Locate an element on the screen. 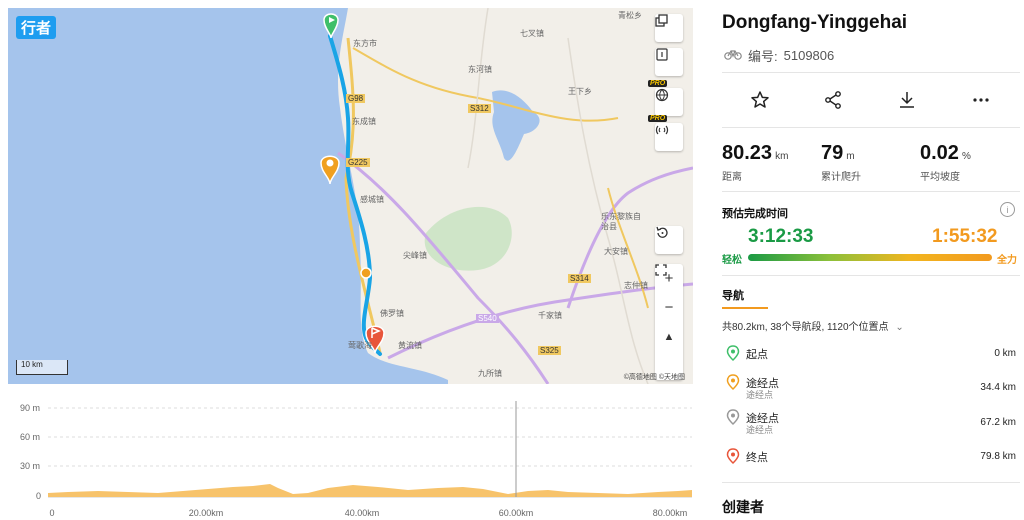  book-icon is located at coordinates (669, 62).